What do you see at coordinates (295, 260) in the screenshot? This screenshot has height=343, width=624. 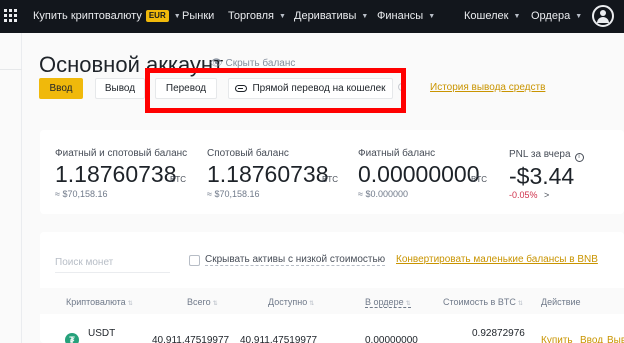 I see `hide-small-label: Скрывать активы с низкой стоимостью` at bounding box center [295, 260].